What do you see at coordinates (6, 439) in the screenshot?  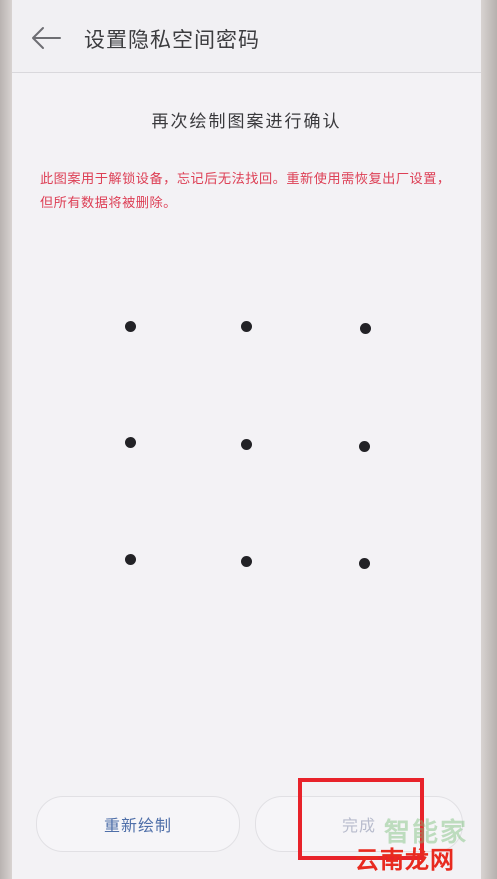 I see `device-bezel-left` at bounding box center [6, 439].